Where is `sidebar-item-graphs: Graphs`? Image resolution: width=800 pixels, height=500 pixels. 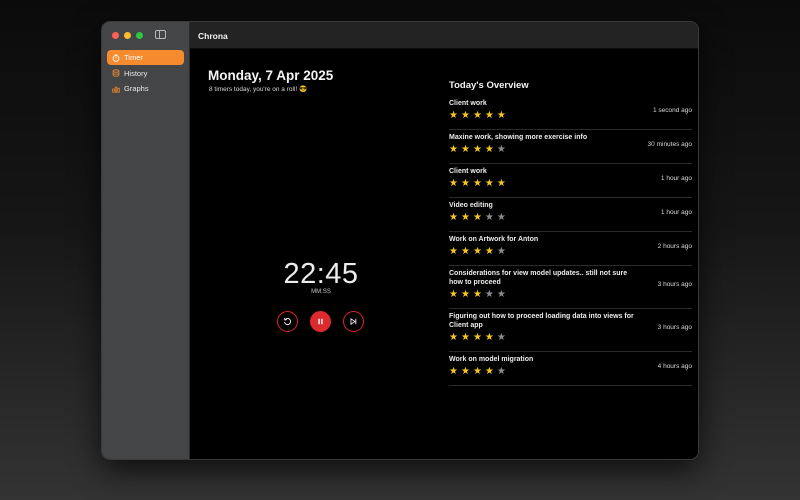 sidebar-item-graphs: Graphs is located at coordinates (145, 88).